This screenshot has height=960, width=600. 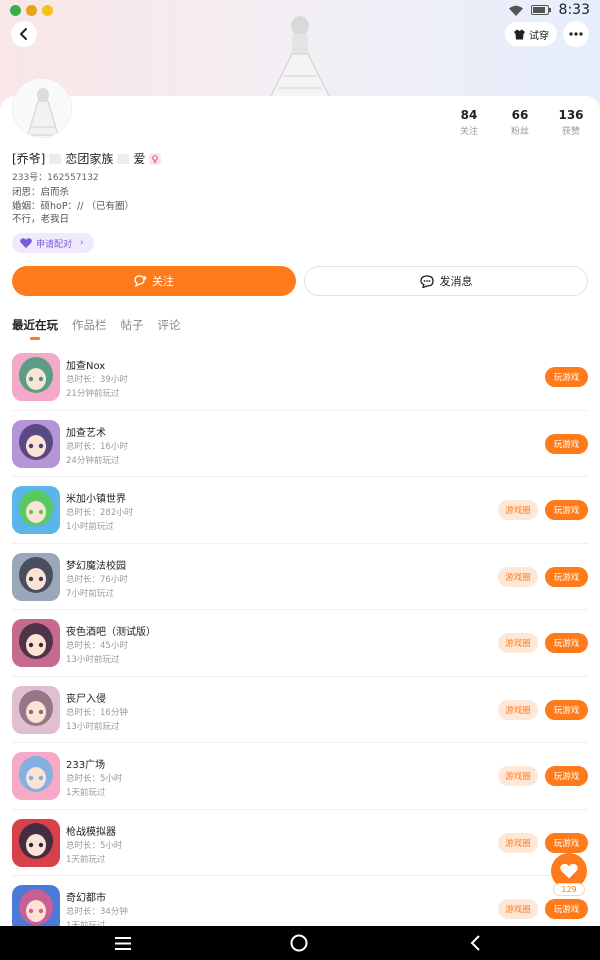 I want to click on add-follow-icon, so click(x=140, y=281).